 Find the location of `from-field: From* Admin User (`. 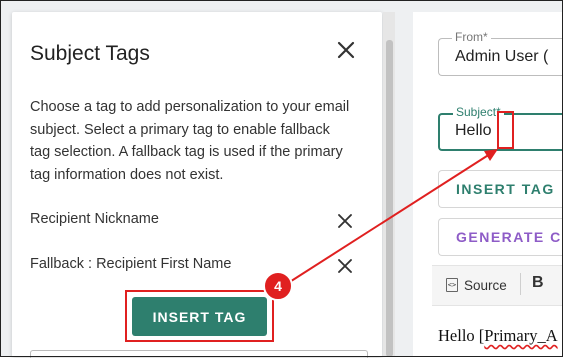

from-field: From* Admin User ( is located at coordinates (500, 53).